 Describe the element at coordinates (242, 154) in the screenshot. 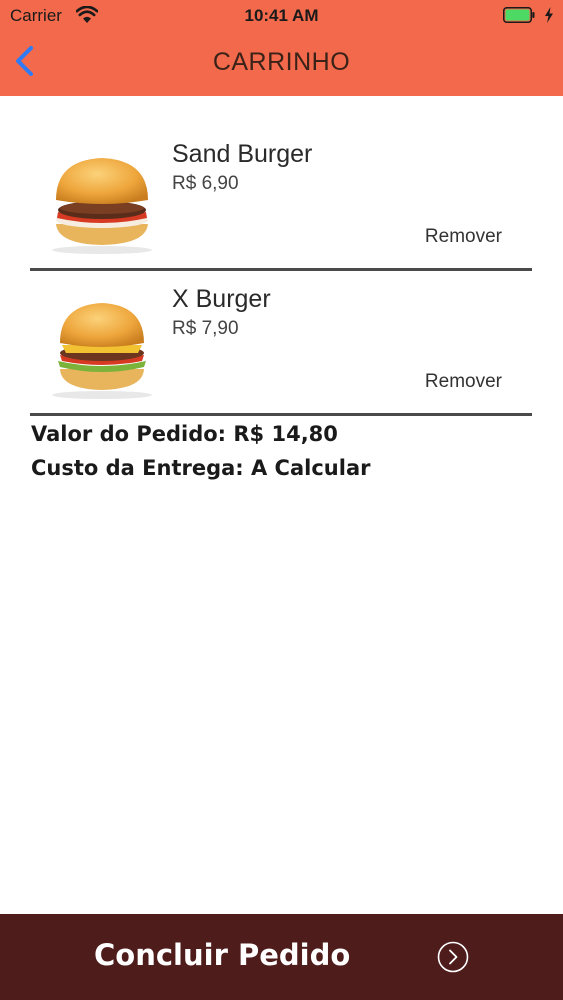

I see `item-name: Sand Burger` at that location.